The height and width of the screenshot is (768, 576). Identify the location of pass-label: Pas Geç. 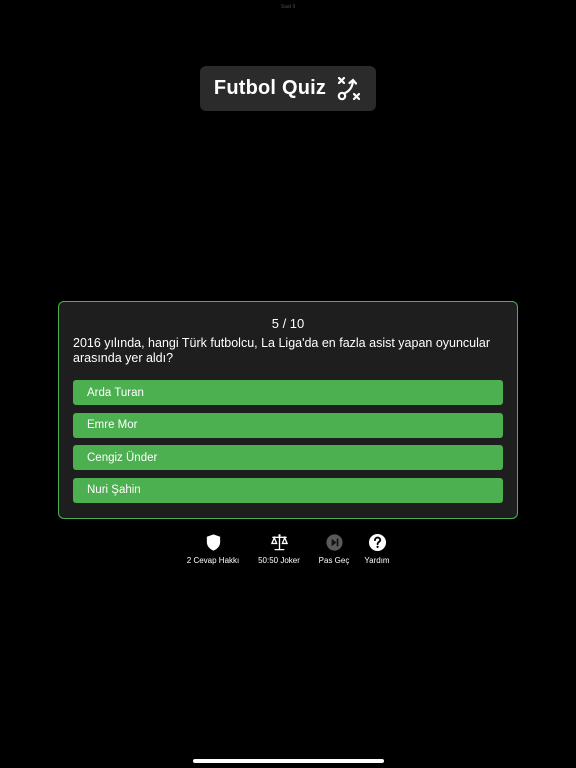
(334, 560).